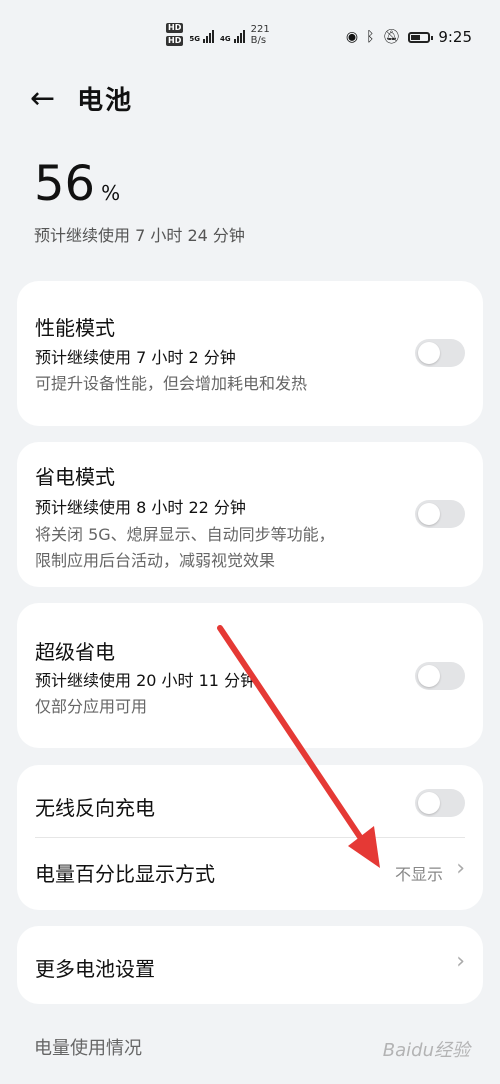 This screenshot has width=500, height=1084. Describe the element at coordinates (421, 37) in the screenshot. I see `battery-icon` at that location.